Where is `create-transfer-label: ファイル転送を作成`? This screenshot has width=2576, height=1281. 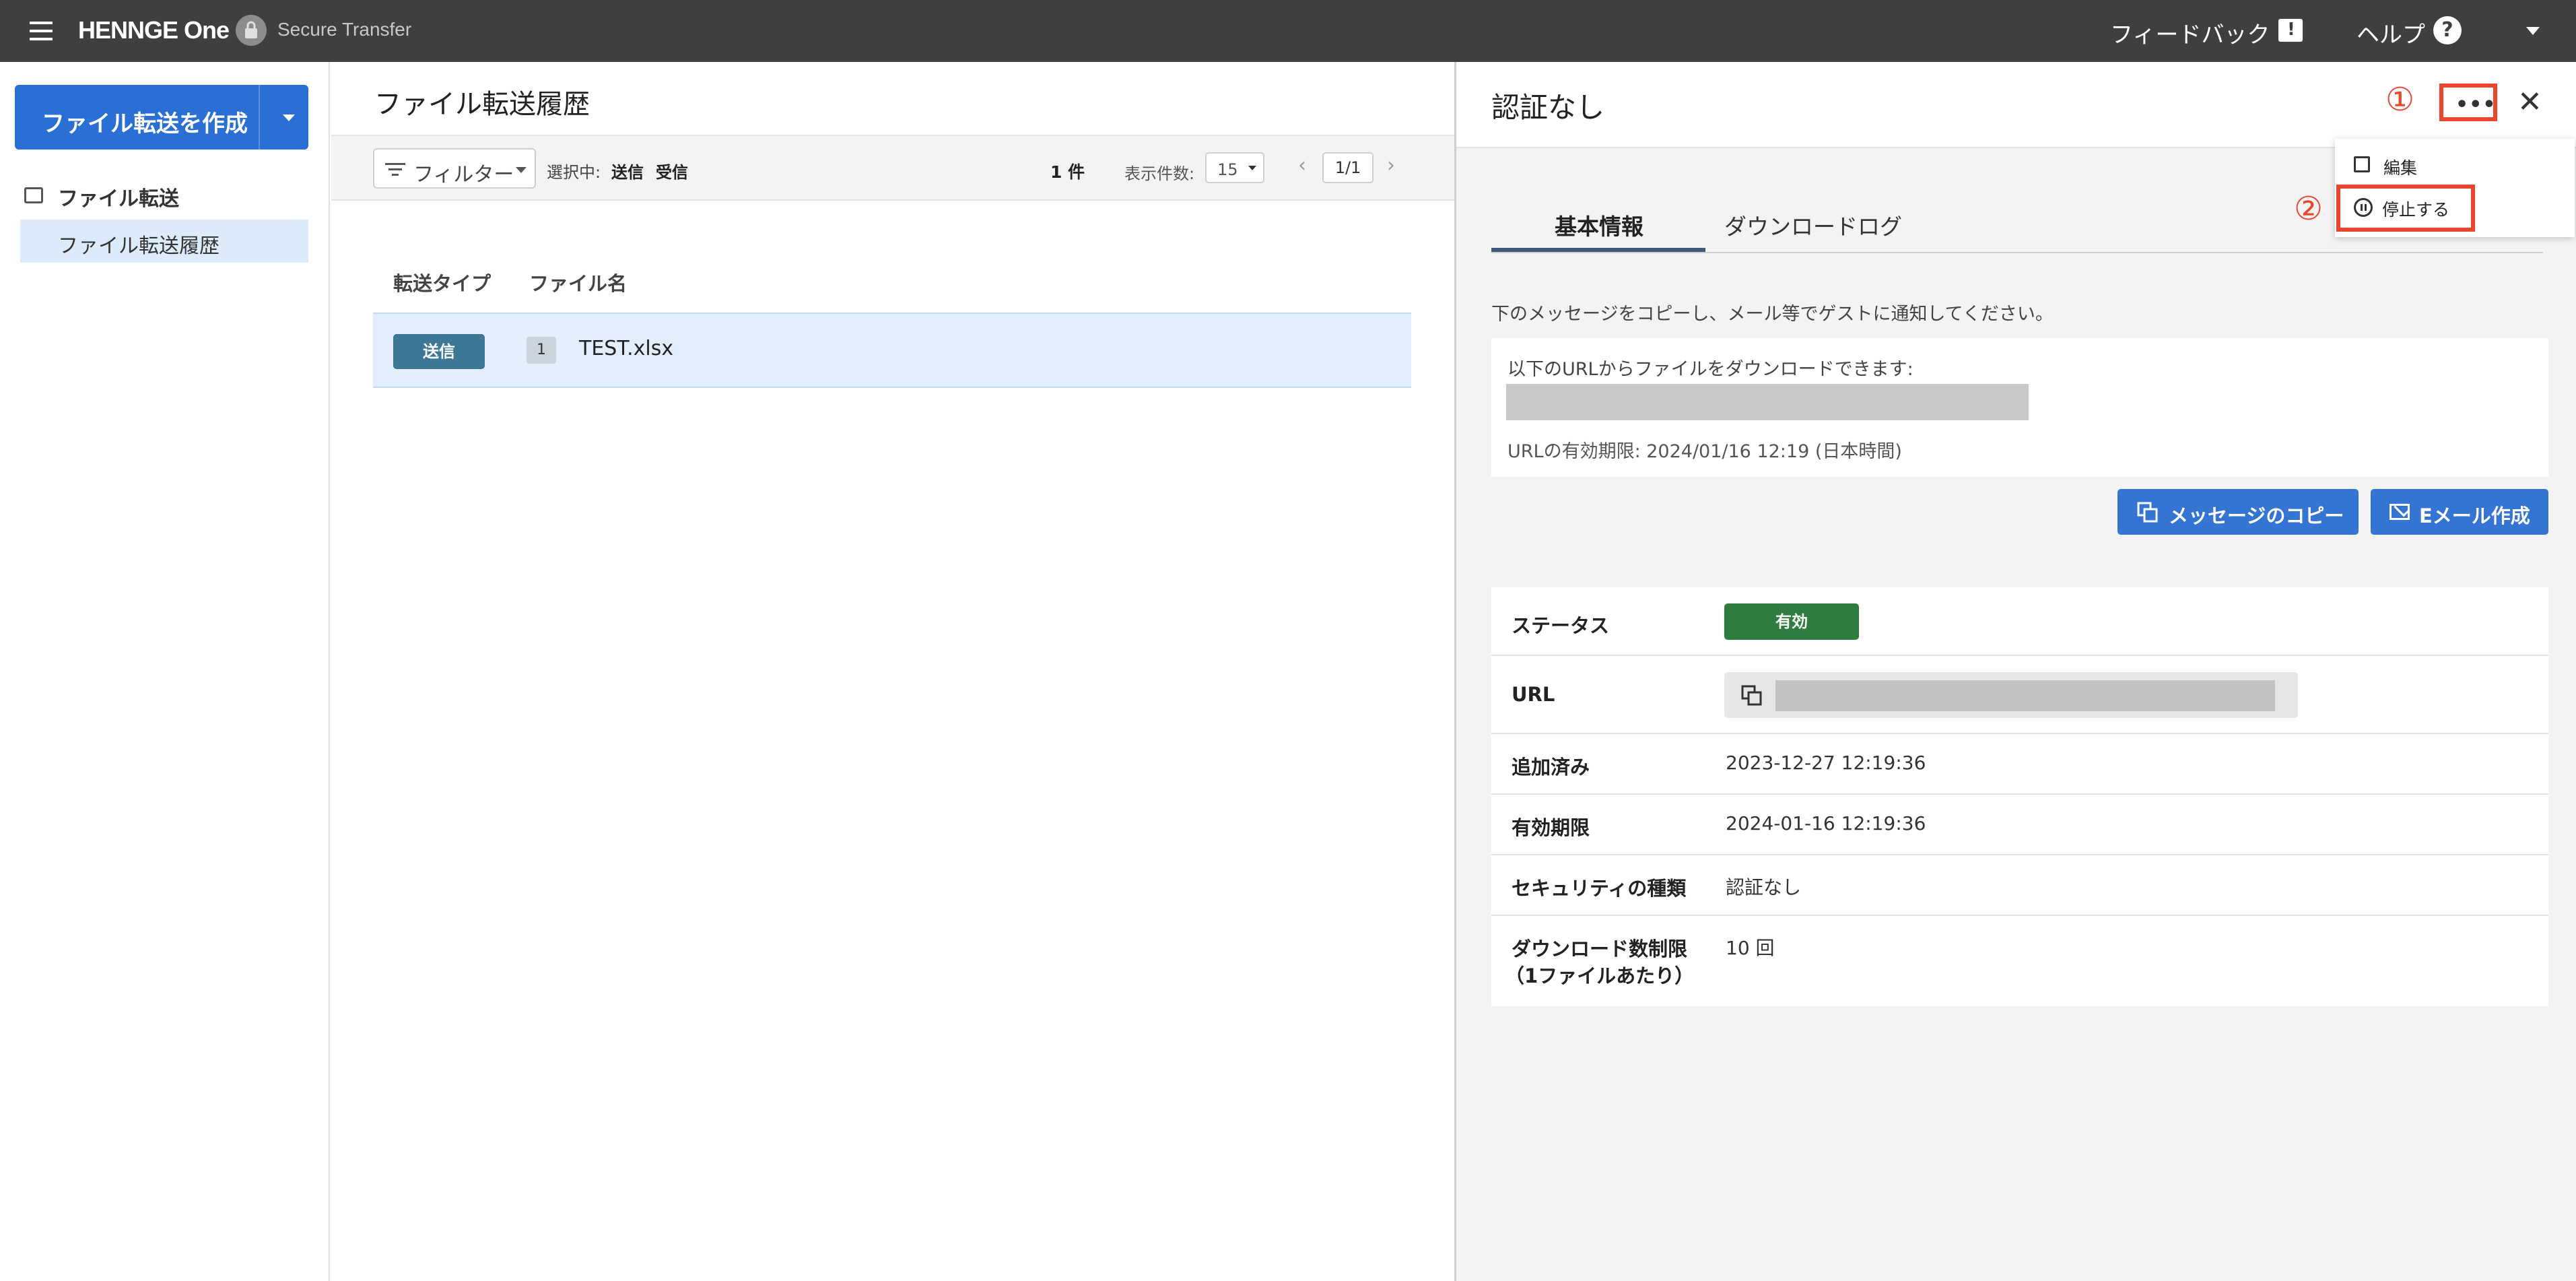 create-transfer-label: ファイル転送を作成 is located at coordinates (145, 124).